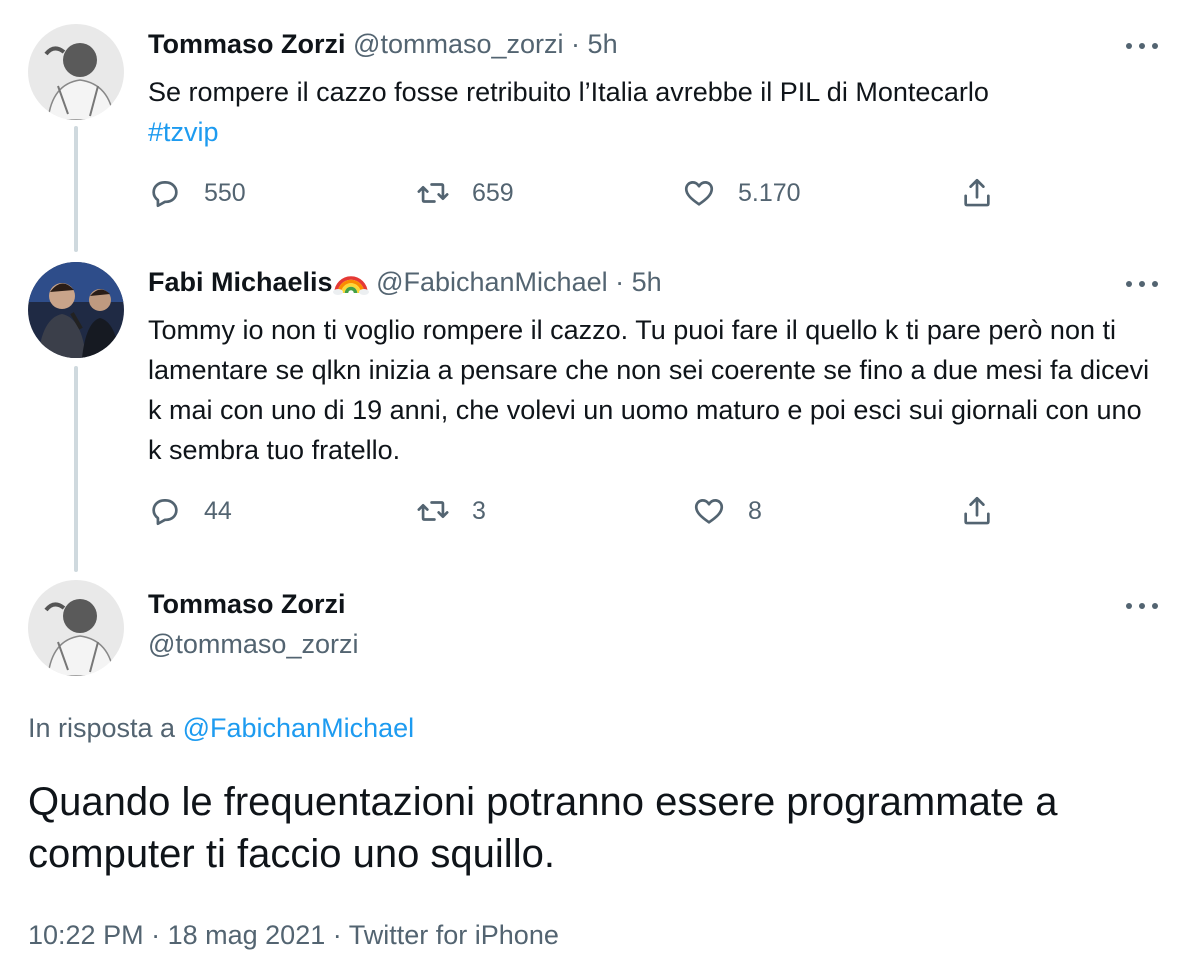 The height and width of the screenshot is (978, 1188). Describe the element at coordinates (451, 511) in the screenshot. I see `retweet-button: 3` at that location.